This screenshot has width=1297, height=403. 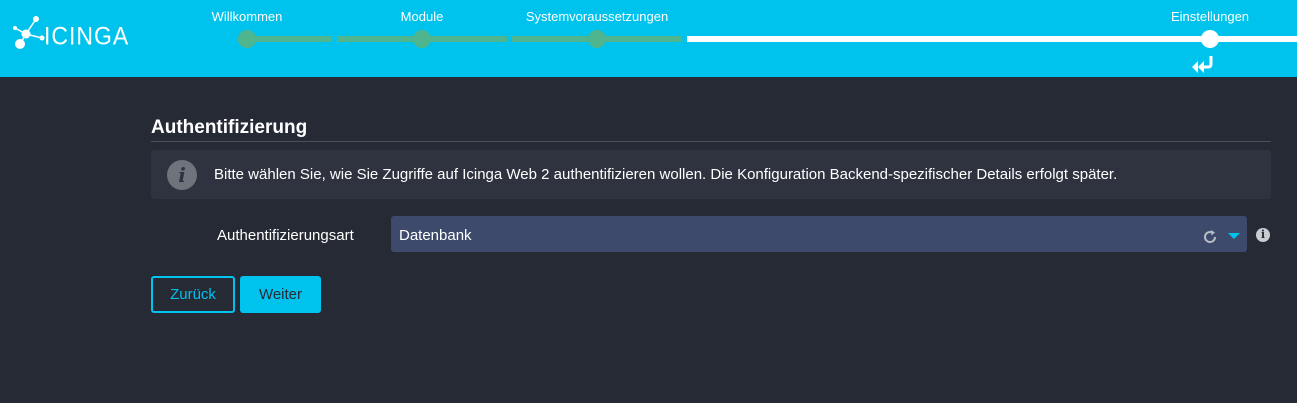 I want to click on auth-type-select, so click(x=819, y=234).